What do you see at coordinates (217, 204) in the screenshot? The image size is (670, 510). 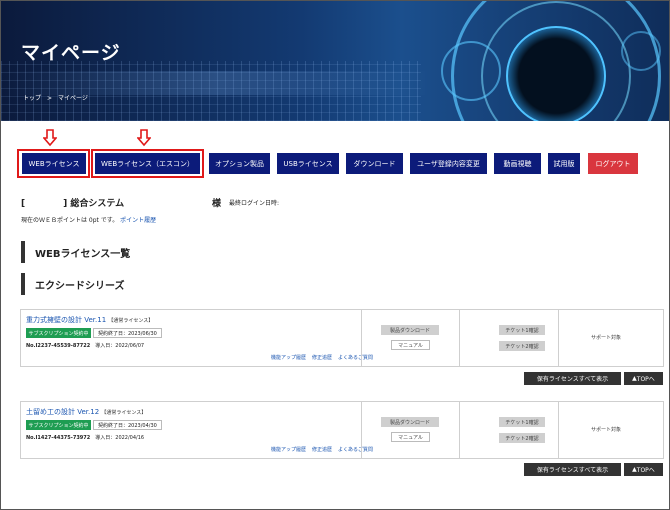 I see `honorific: 様` at bounding box center [217, 204].